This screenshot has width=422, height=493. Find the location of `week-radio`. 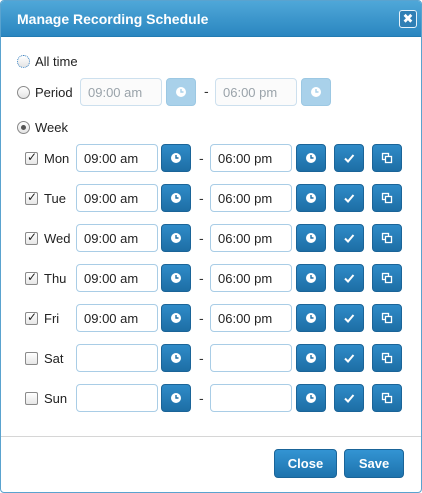

week-radio is located at coordinates (23, 127).